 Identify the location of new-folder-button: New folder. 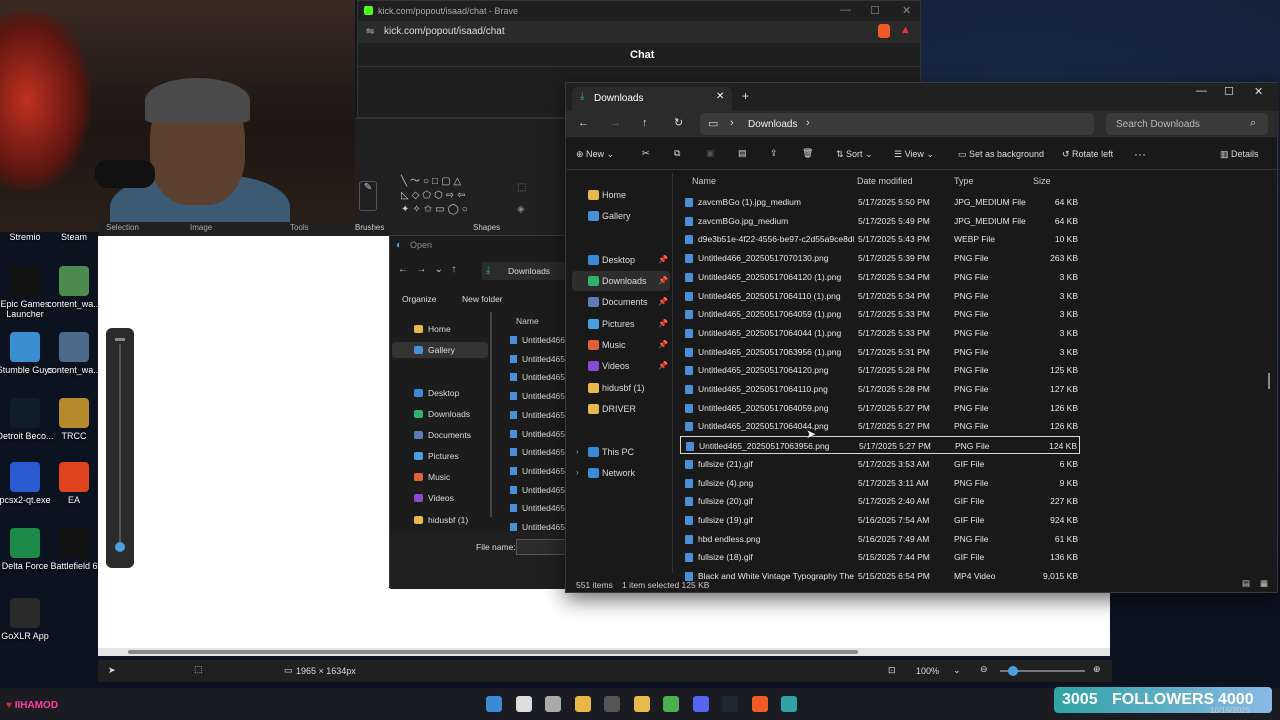
(482, 299).